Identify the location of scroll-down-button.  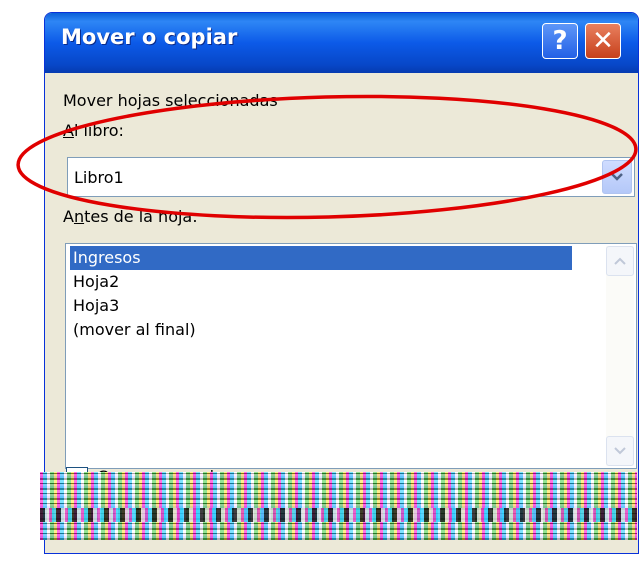
(620, 451).